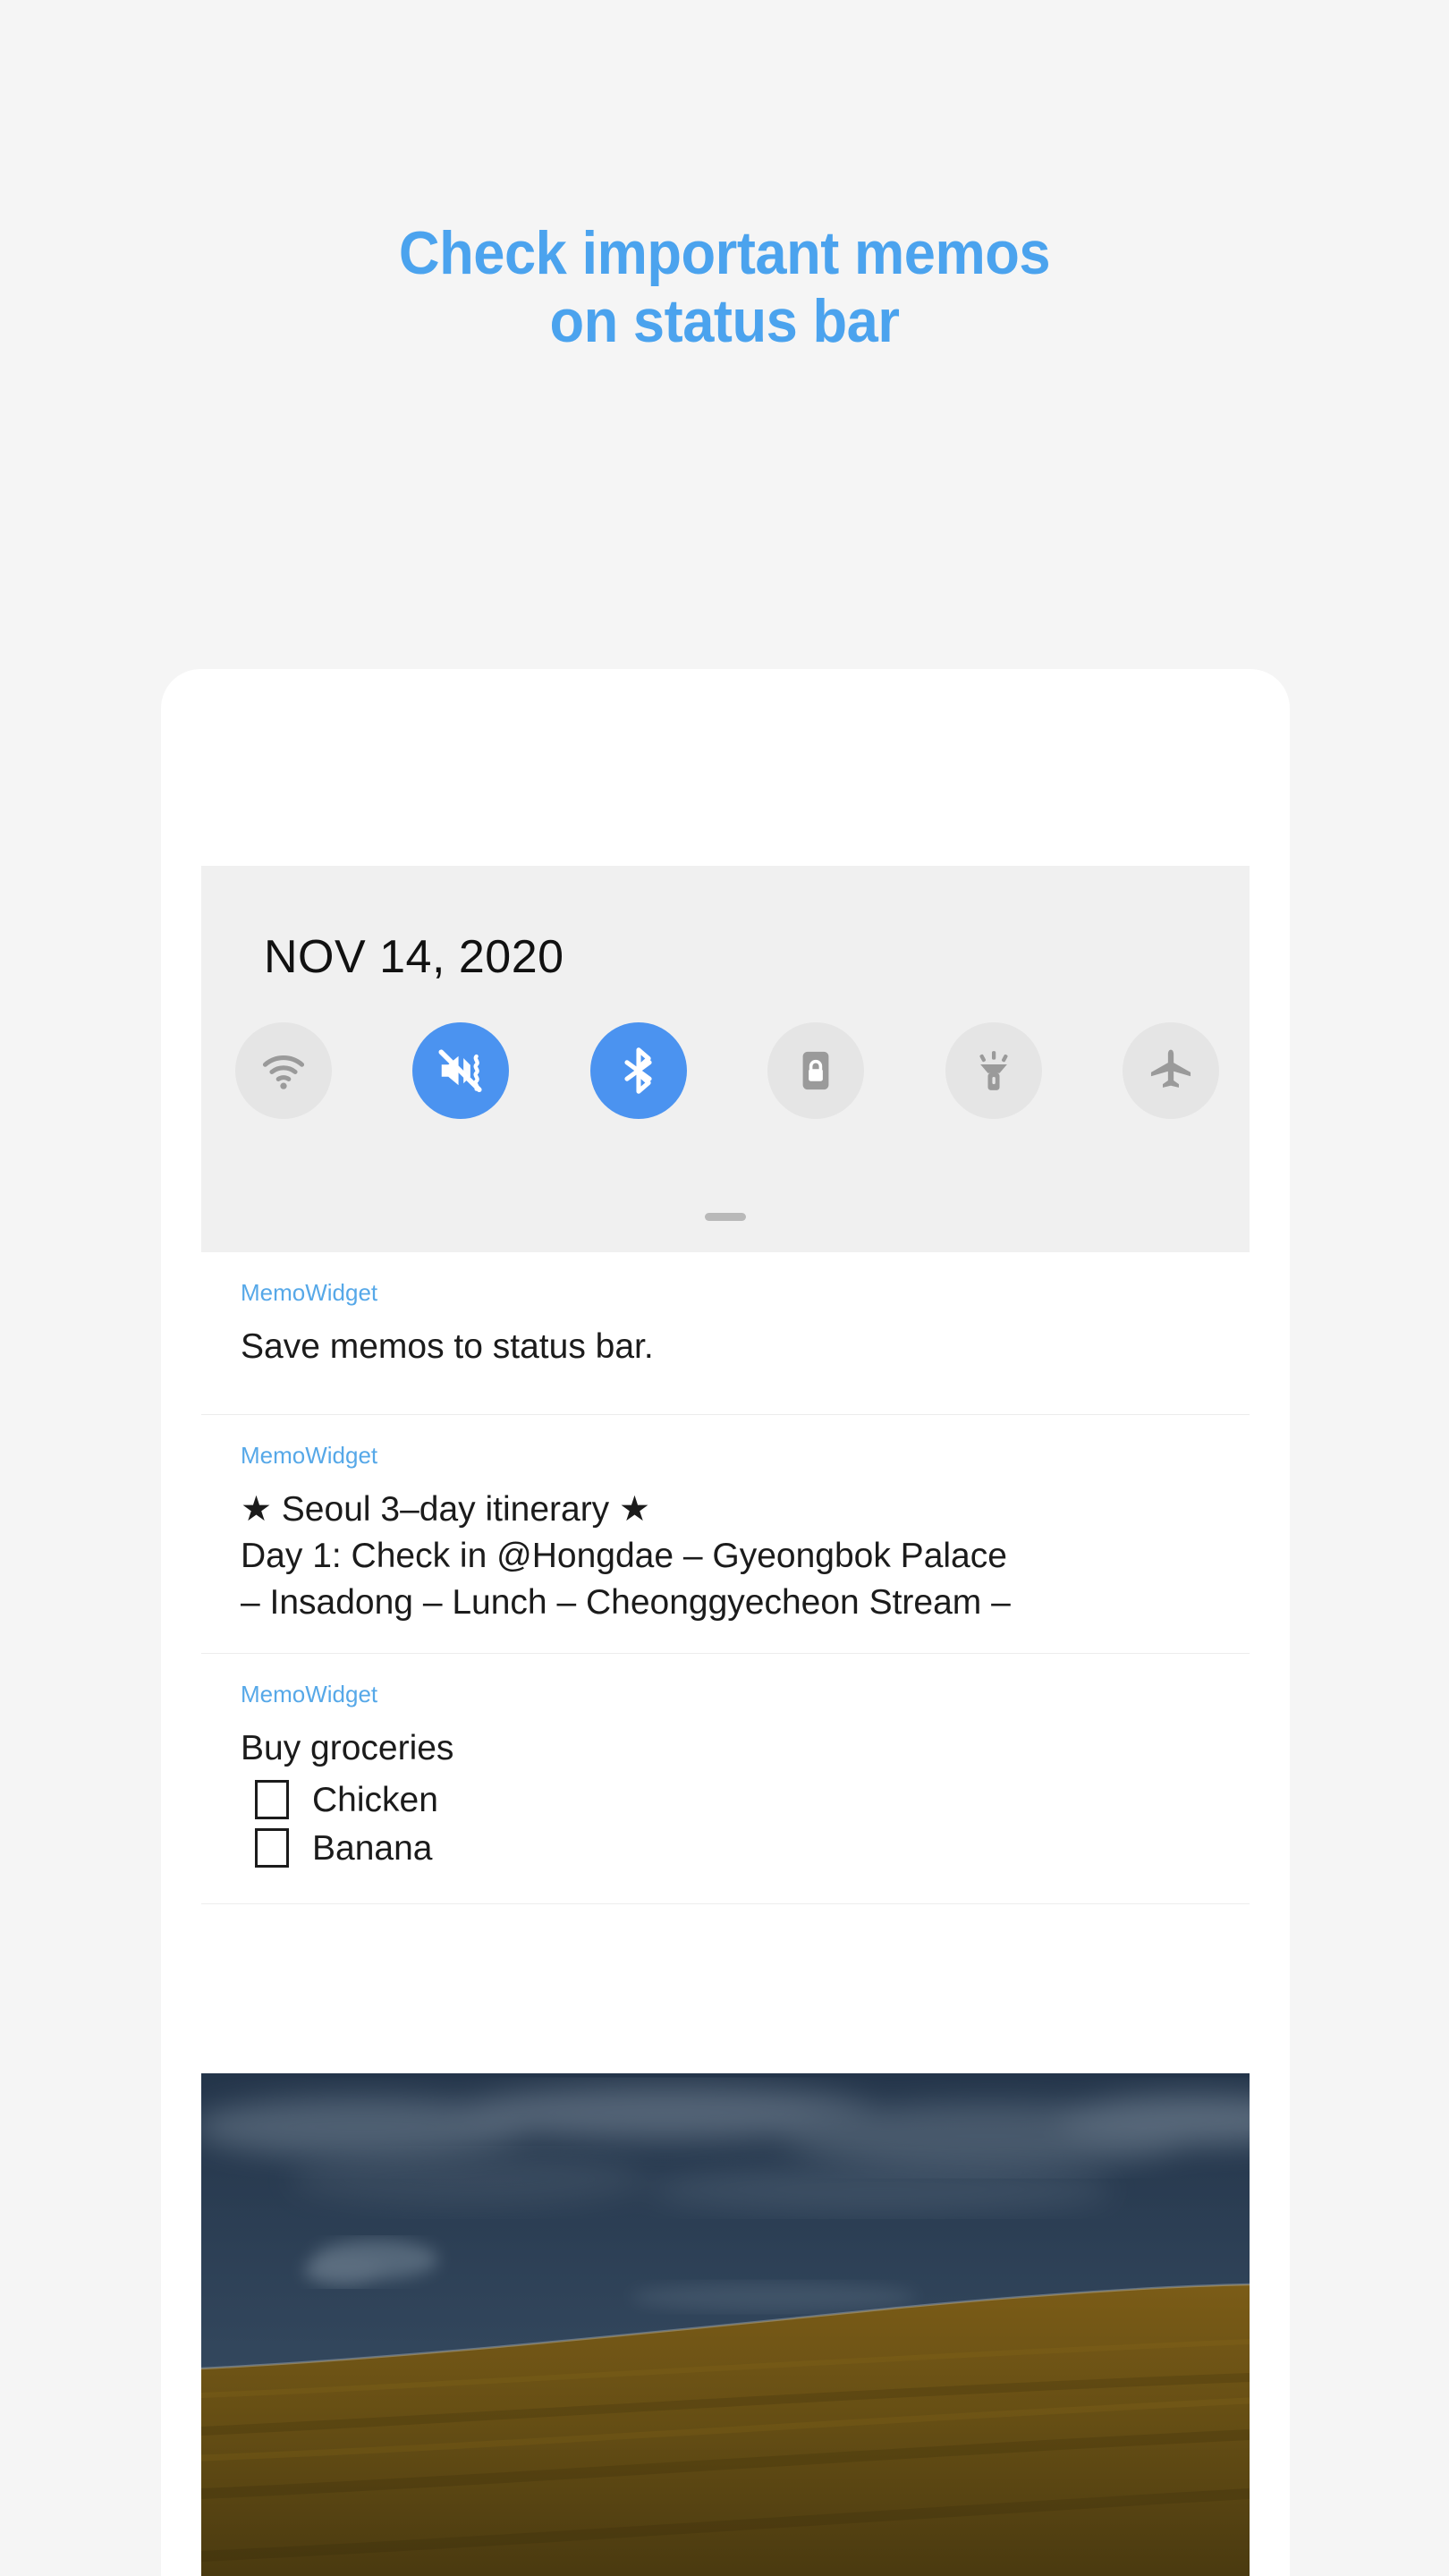 This screenshot has height=2576, width=1449. Describe the element at coordinates (725, 1333) in the screenshot. I see `notification-item: MemoWidget Save memos to status bar.` at that location.